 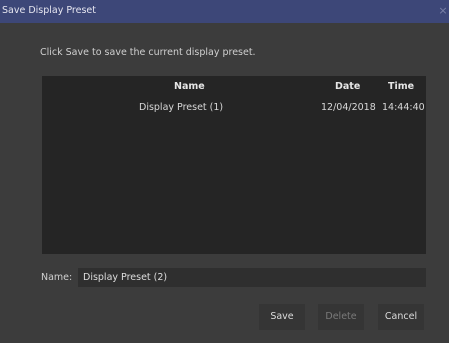 What do you see at coordinates (57, 277) in the screenshot?
I see `name-field-label: Name:` at bounding box center [57, 277].